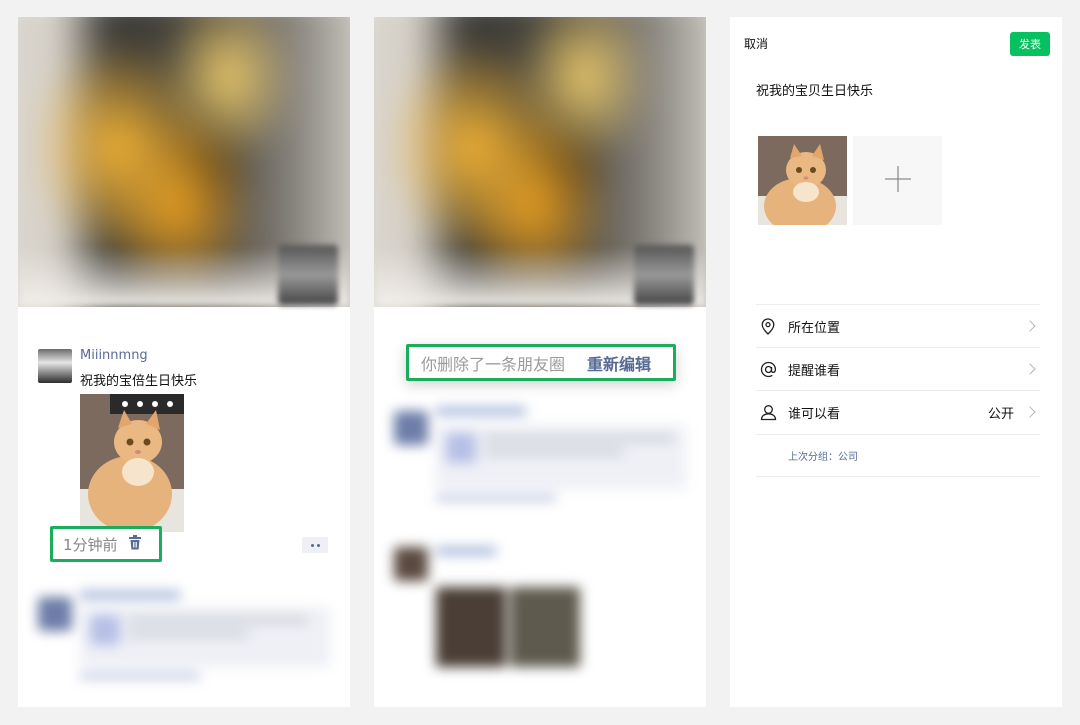 The width and height of the screenshot is (1080, 725). I want to click on row-visibility: 谁可以看 公开, so click(898, 411).